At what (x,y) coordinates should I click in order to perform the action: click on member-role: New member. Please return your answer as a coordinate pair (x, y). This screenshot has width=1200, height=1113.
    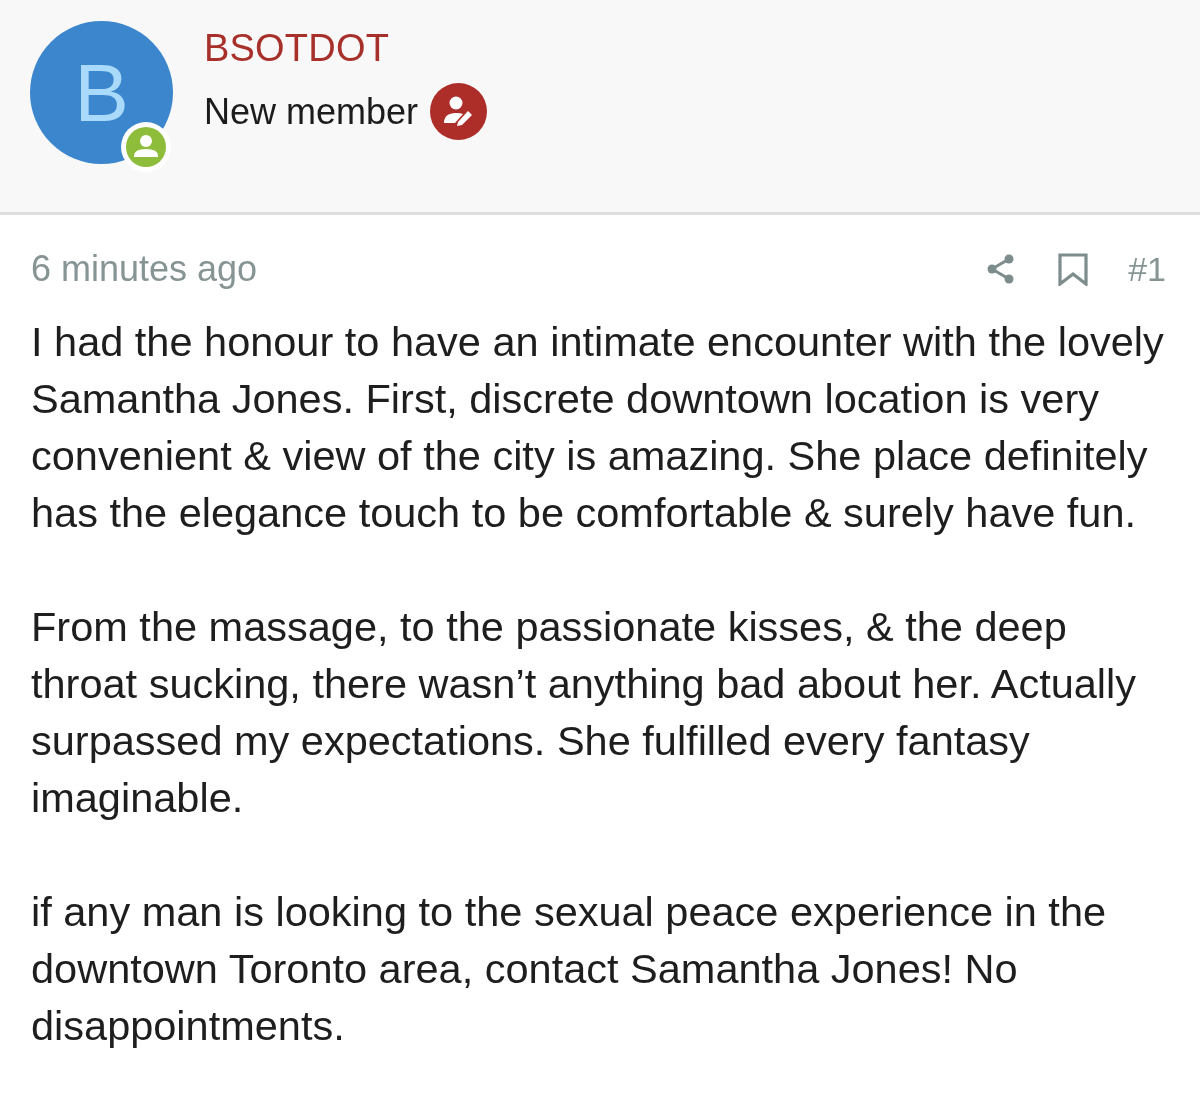
    Looking at the image, I should click on (311, 111).